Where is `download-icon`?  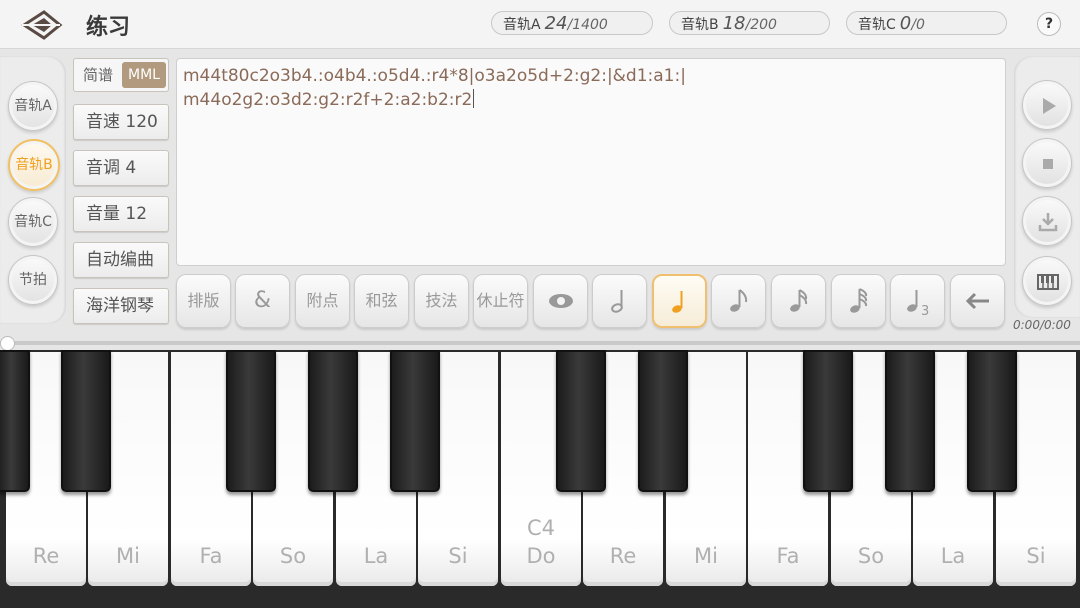 download-icon is located at coordinates (1048, 222).